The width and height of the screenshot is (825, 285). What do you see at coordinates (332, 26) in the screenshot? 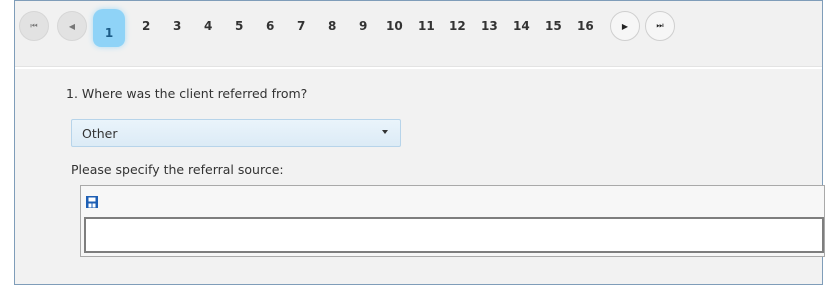
I see `page-8-button: 8` at bounding box center [332, 26].